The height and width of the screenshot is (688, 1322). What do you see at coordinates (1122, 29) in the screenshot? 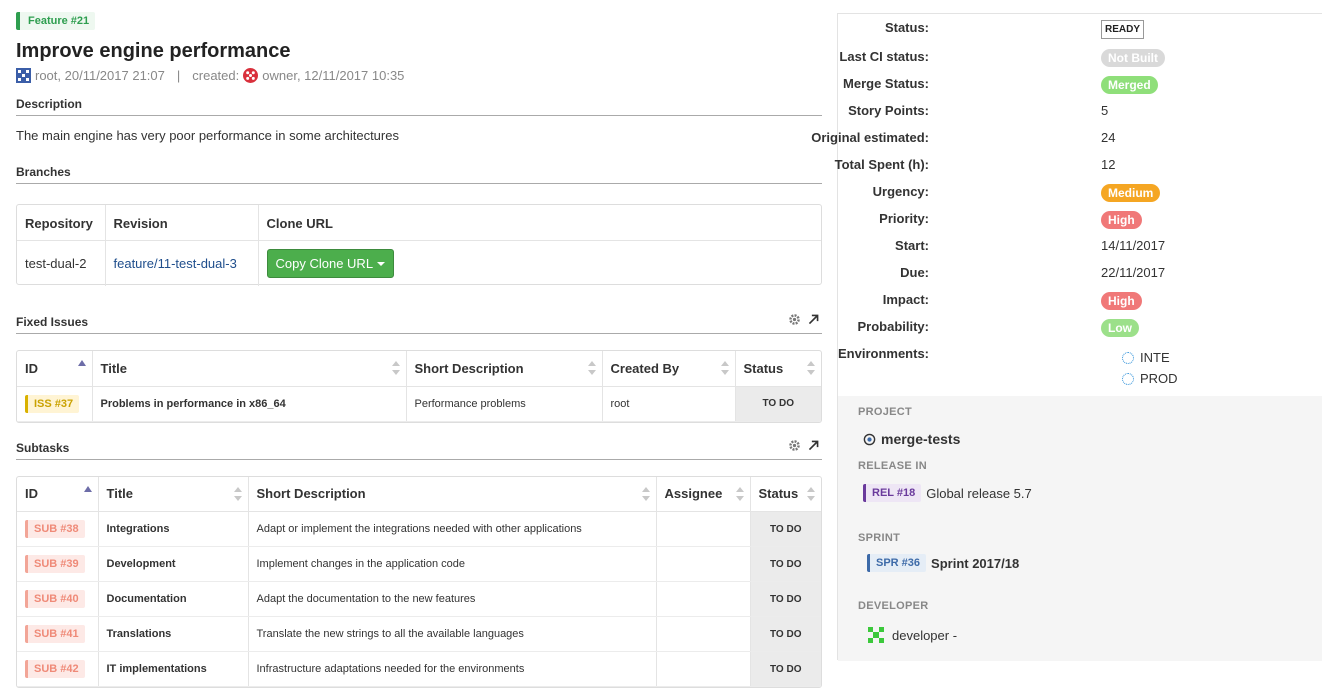
I see `status-badge: READY` at bounding box center [1122, 29].